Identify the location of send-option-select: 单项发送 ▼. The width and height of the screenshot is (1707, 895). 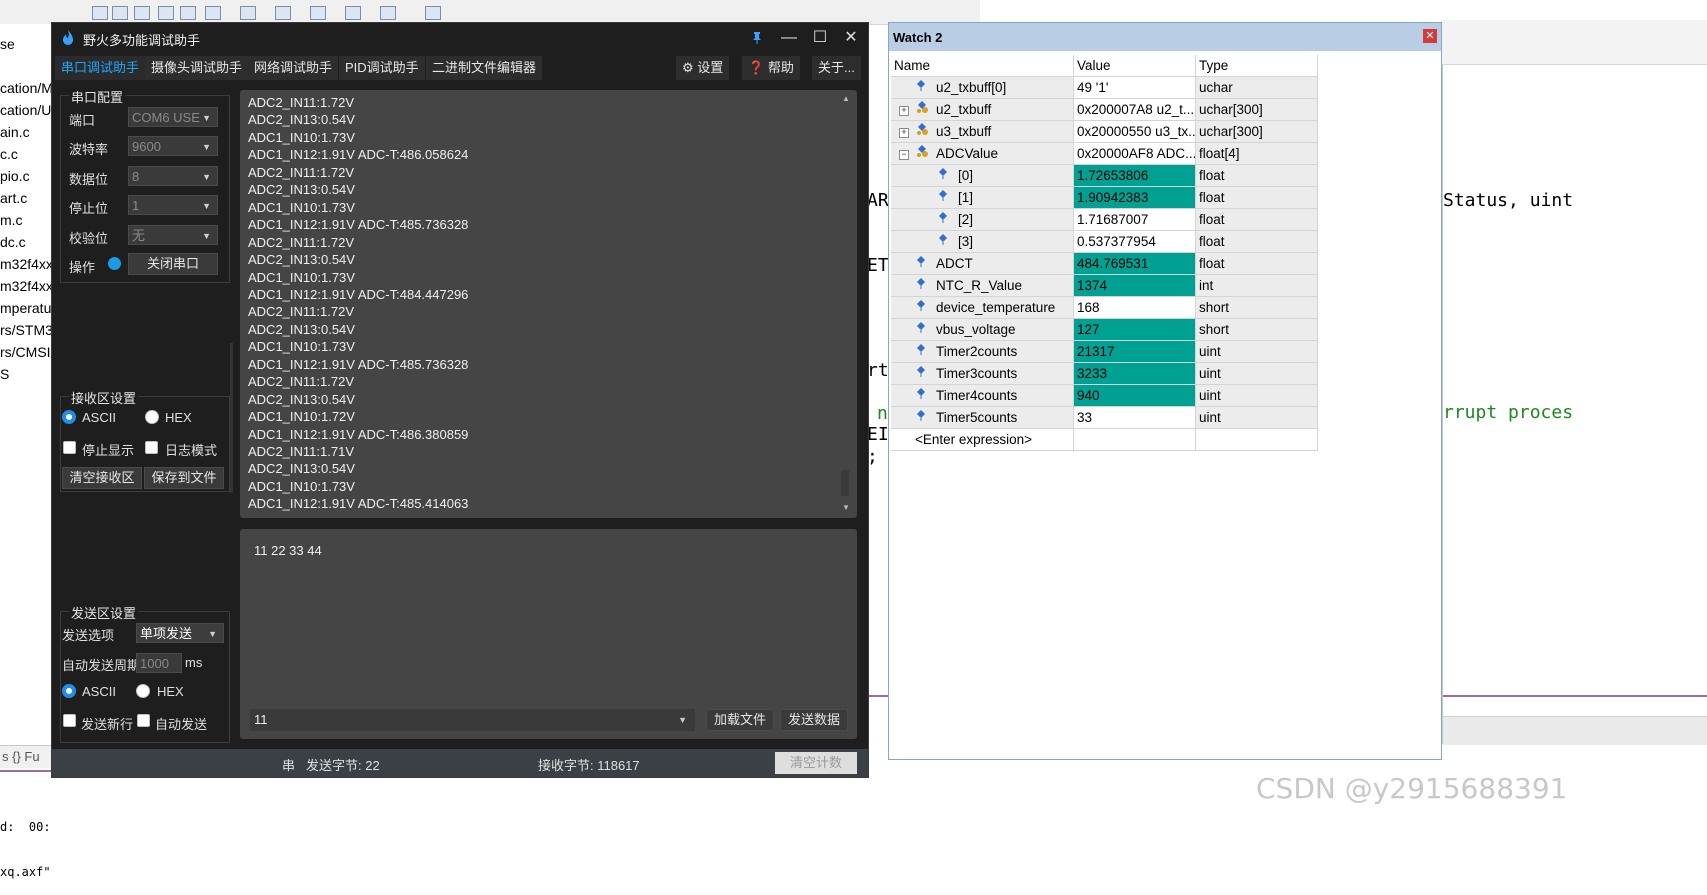
(180, 633).